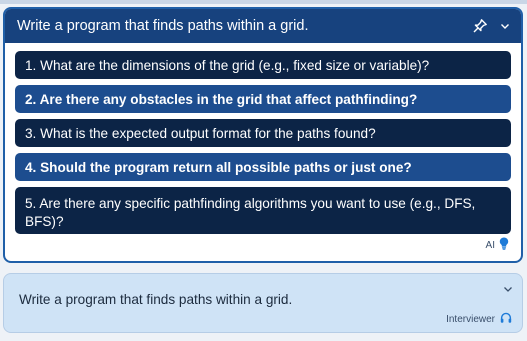  I want to click on pin-icon, so click(480, 26).